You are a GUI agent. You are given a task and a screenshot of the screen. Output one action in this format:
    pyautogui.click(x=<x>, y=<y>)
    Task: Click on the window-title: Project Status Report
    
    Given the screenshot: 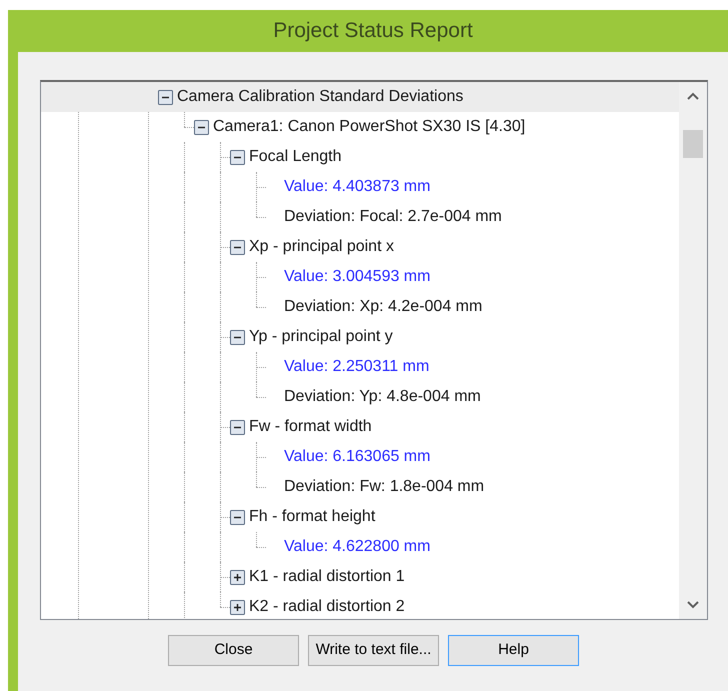 What is the action you would take?
    pyautogui.click(x=373, y=31)
    